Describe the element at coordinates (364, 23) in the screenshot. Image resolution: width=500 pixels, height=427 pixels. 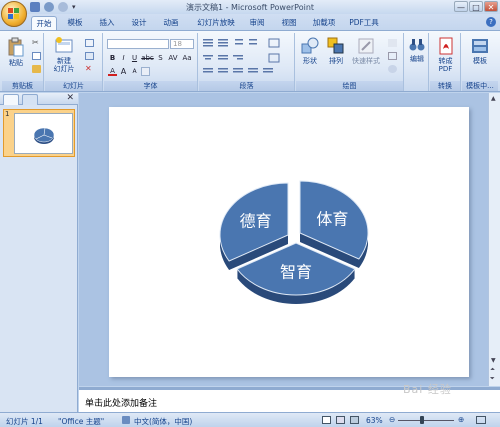
I see `tab-pdf-tools: PDF工具` at that location.